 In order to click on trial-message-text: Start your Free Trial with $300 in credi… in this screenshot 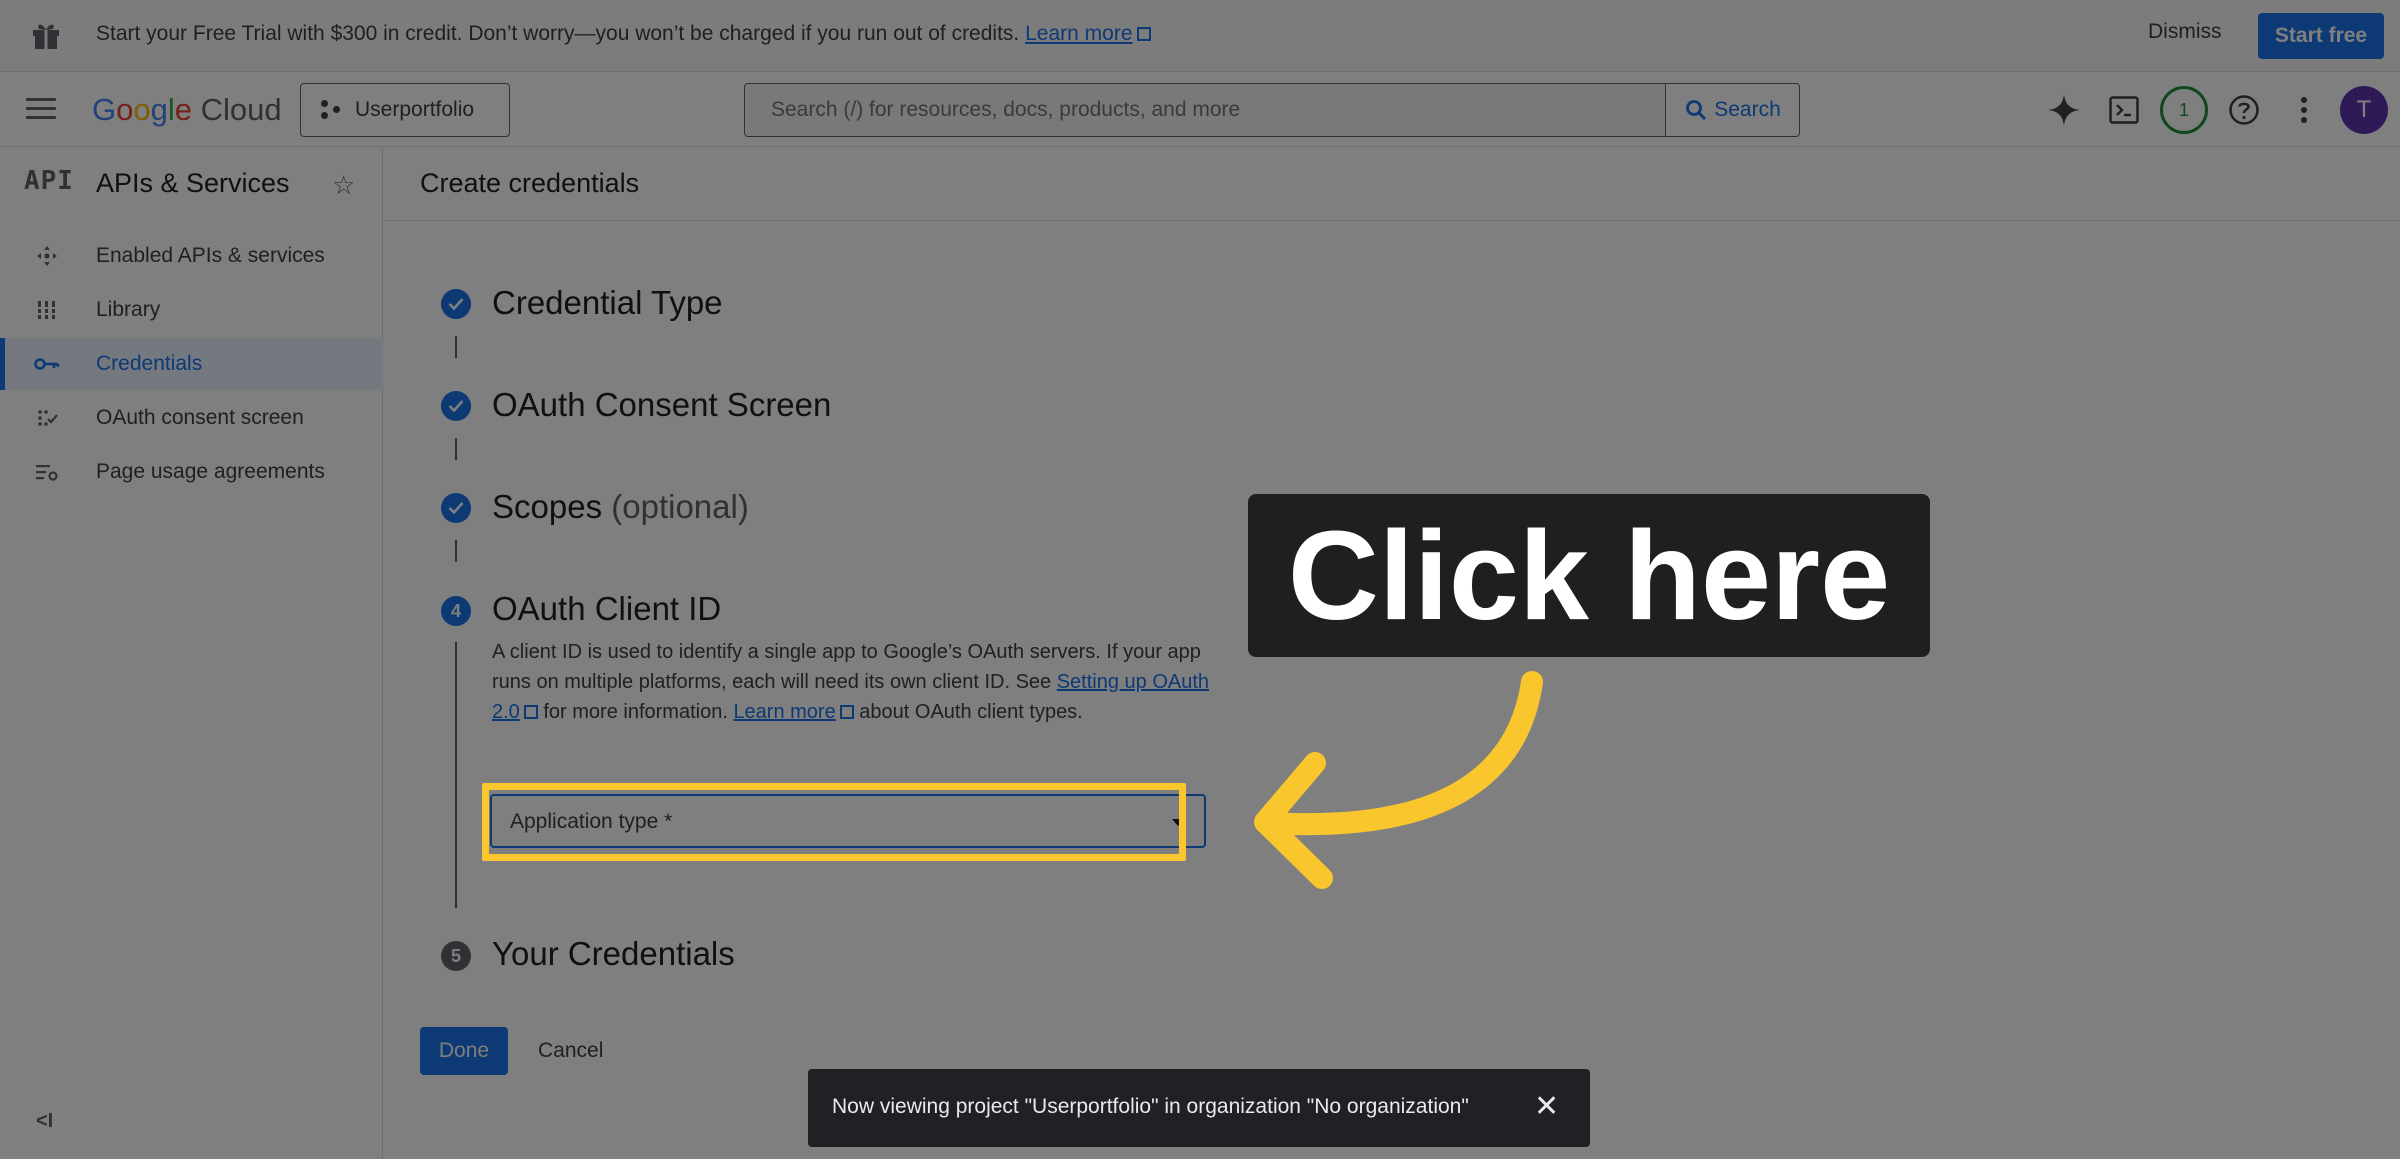, I will do `click(558, 33)`.